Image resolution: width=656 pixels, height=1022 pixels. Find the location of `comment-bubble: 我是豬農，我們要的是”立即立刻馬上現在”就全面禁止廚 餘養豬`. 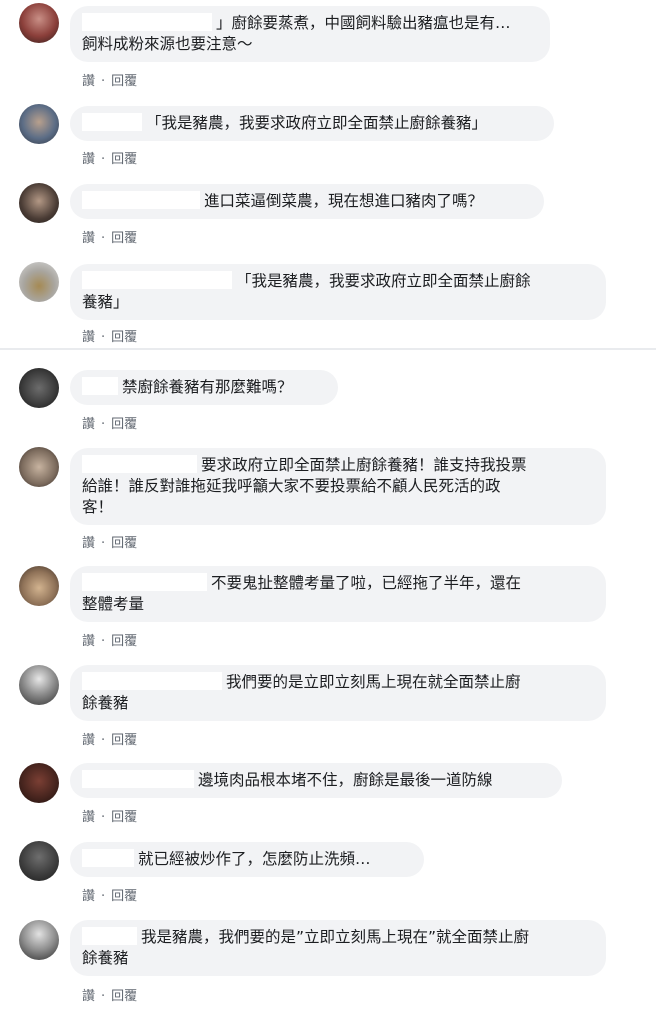

comment-bubble: 我是豬農，我們要的是”立即立刻馬上現在”就全面禁止廚 餘養豬 is located at coordinates (338, 948).